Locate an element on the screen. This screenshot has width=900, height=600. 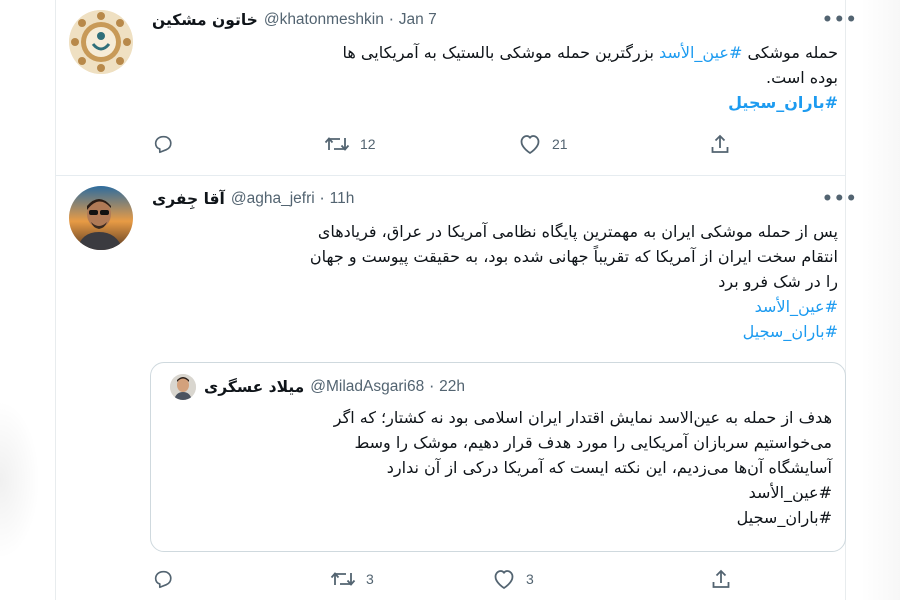
author-name: میلاد عسگری is located at coordinates (254, 387).